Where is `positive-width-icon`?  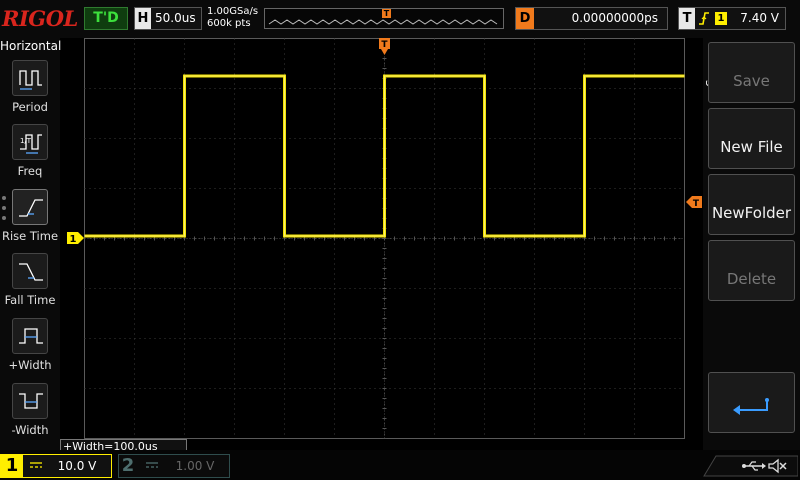
positive-width-icon is located at coordinates (31, 336).